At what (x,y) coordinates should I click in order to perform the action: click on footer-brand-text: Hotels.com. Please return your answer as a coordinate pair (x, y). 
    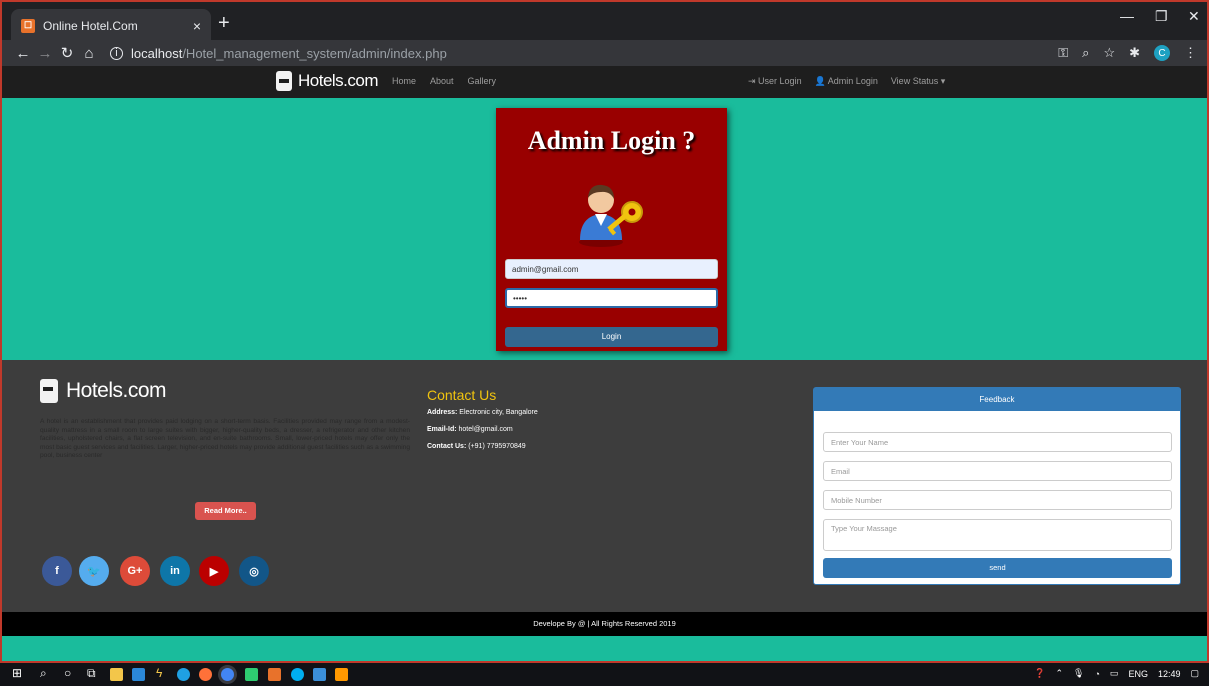
    Looking at the image, I should click on (116, 390).